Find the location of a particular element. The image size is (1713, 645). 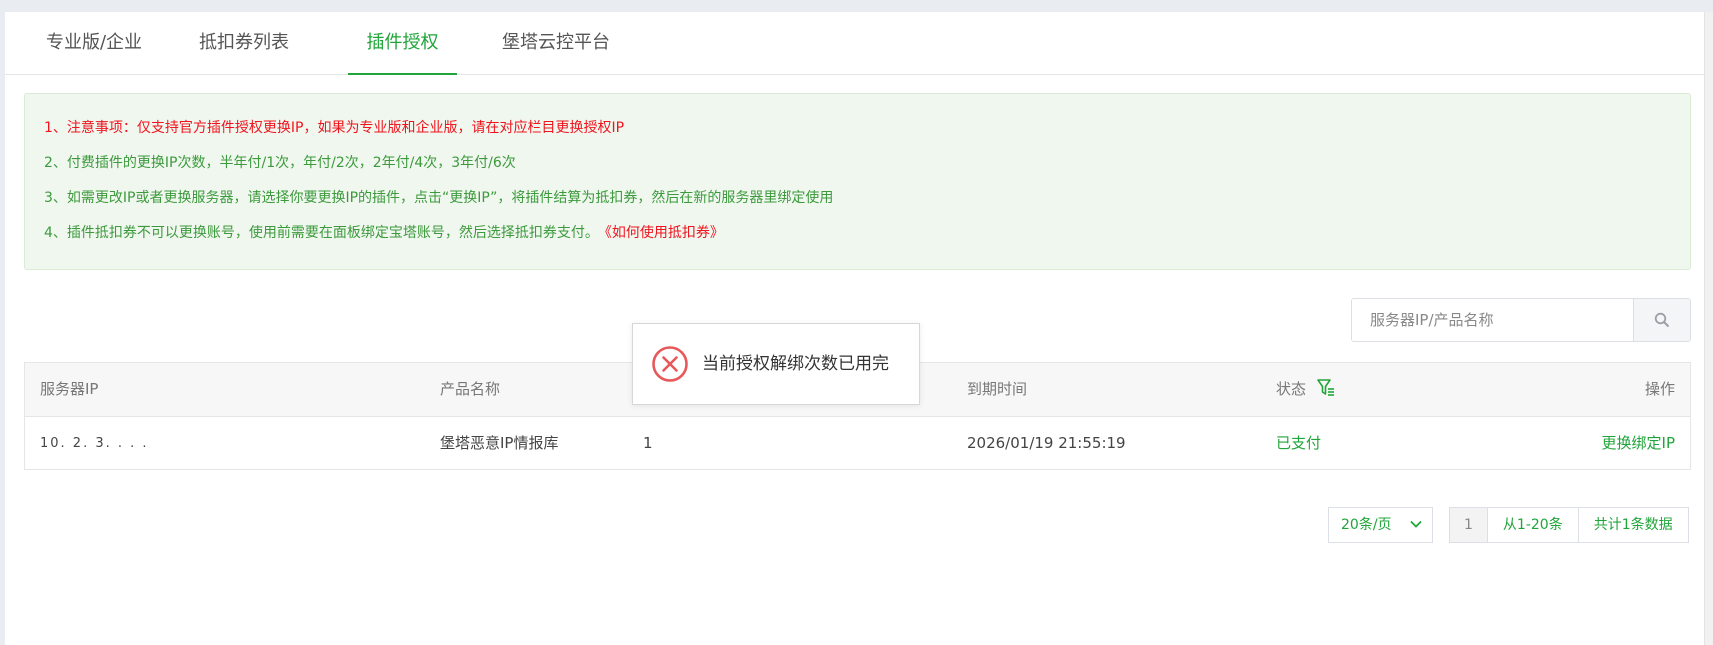

pagination: 1 从1-20条 共计1条数据 is located at coordinates (1569, 525).